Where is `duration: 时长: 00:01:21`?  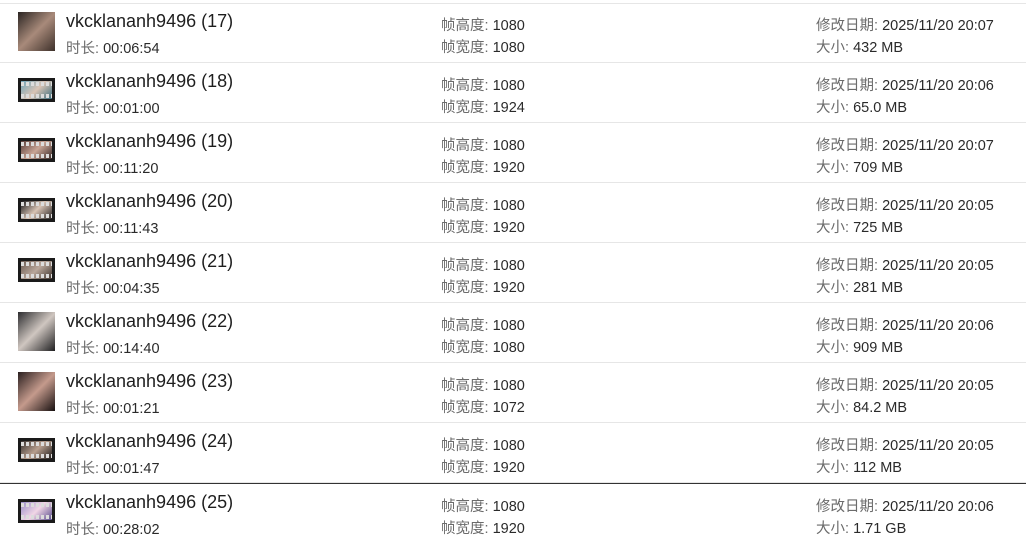 duration: 时长: 00:01:21 is located at coordinates (113, 407).